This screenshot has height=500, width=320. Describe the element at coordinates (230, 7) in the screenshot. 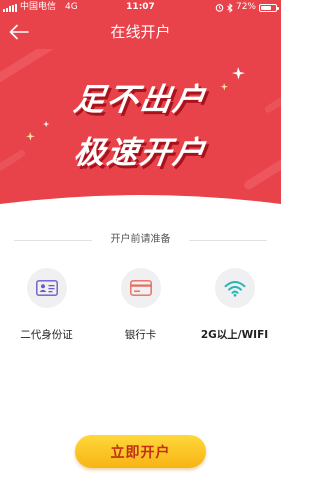

I see `bluetooth-icon` at that location.